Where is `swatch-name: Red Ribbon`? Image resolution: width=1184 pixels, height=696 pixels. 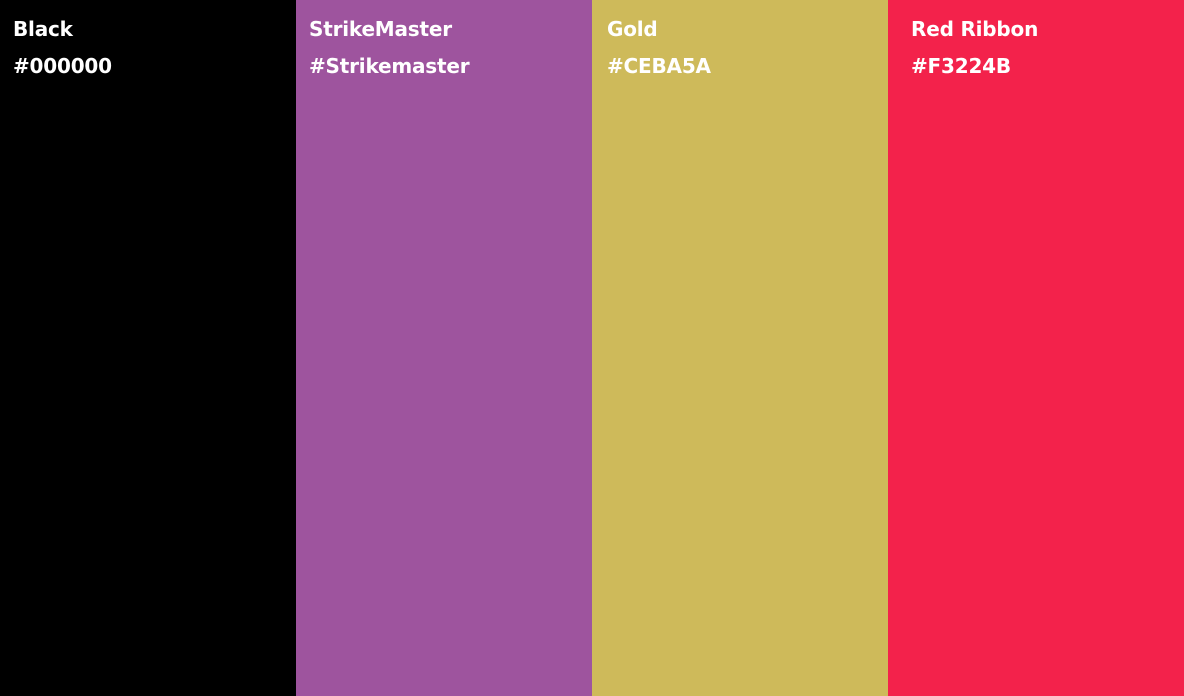 swatch-name: Red Ribbon is located at coordinates (975, 29).